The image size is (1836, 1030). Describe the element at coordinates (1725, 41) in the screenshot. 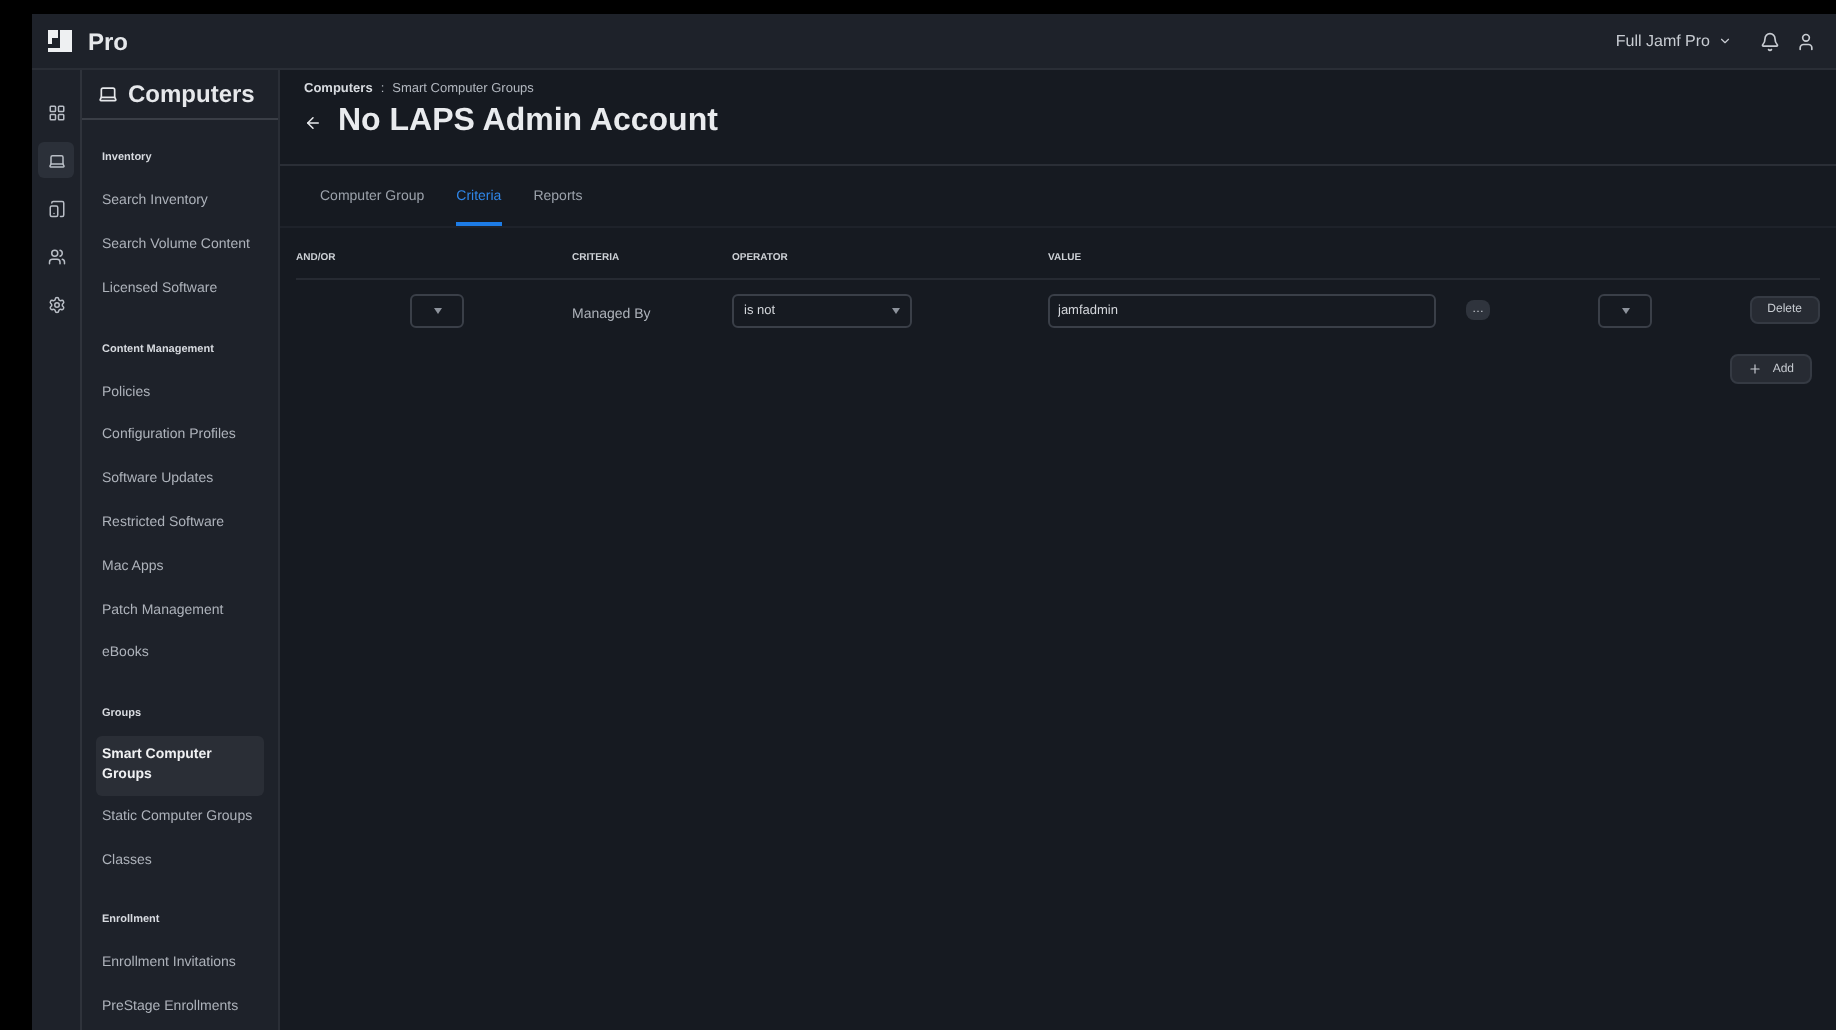

I see `chevron-icon` at that location.